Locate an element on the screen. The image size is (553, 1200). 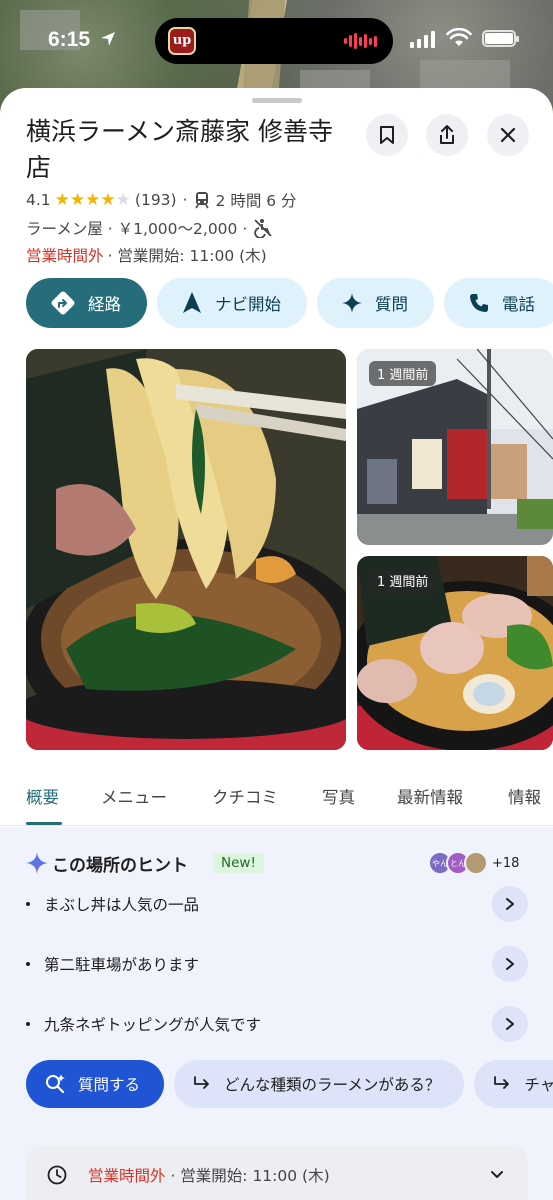
tab-updates: 最新情報 is located at coordinates (430, 796).